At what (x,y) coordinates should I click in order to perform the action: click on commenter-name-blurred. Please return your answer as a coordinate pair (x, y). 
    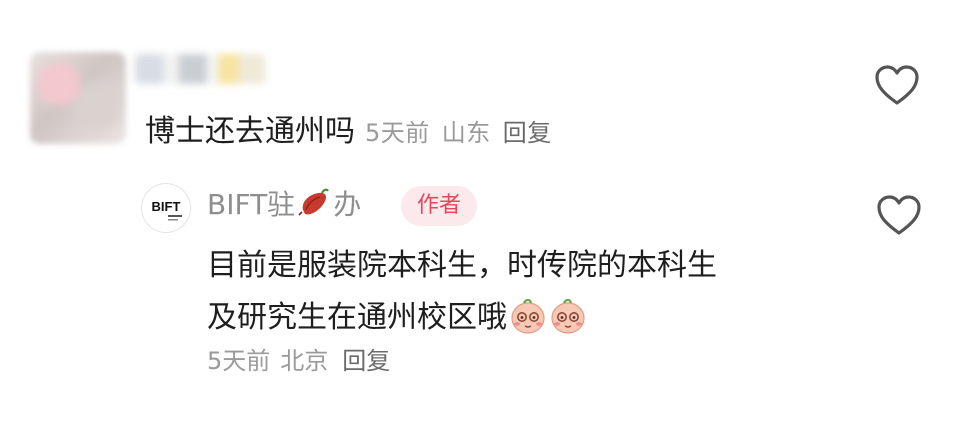
    Looking at the image, I should click on (200, 69).